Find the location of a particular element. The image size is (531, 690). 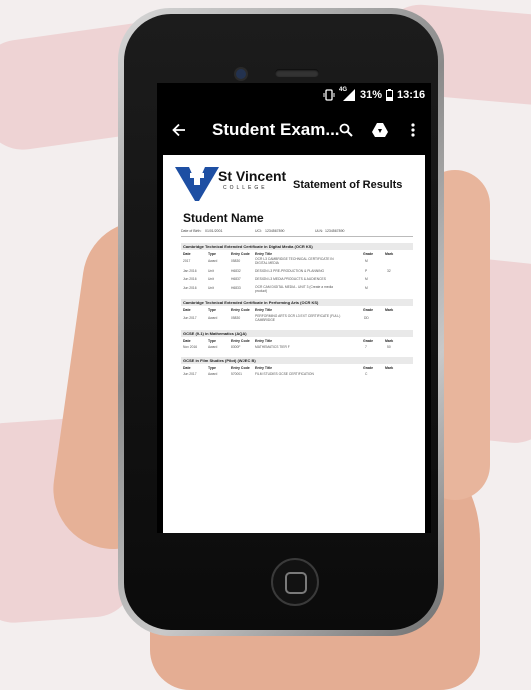

cell-grade: P is located at coordinates (366, 271).